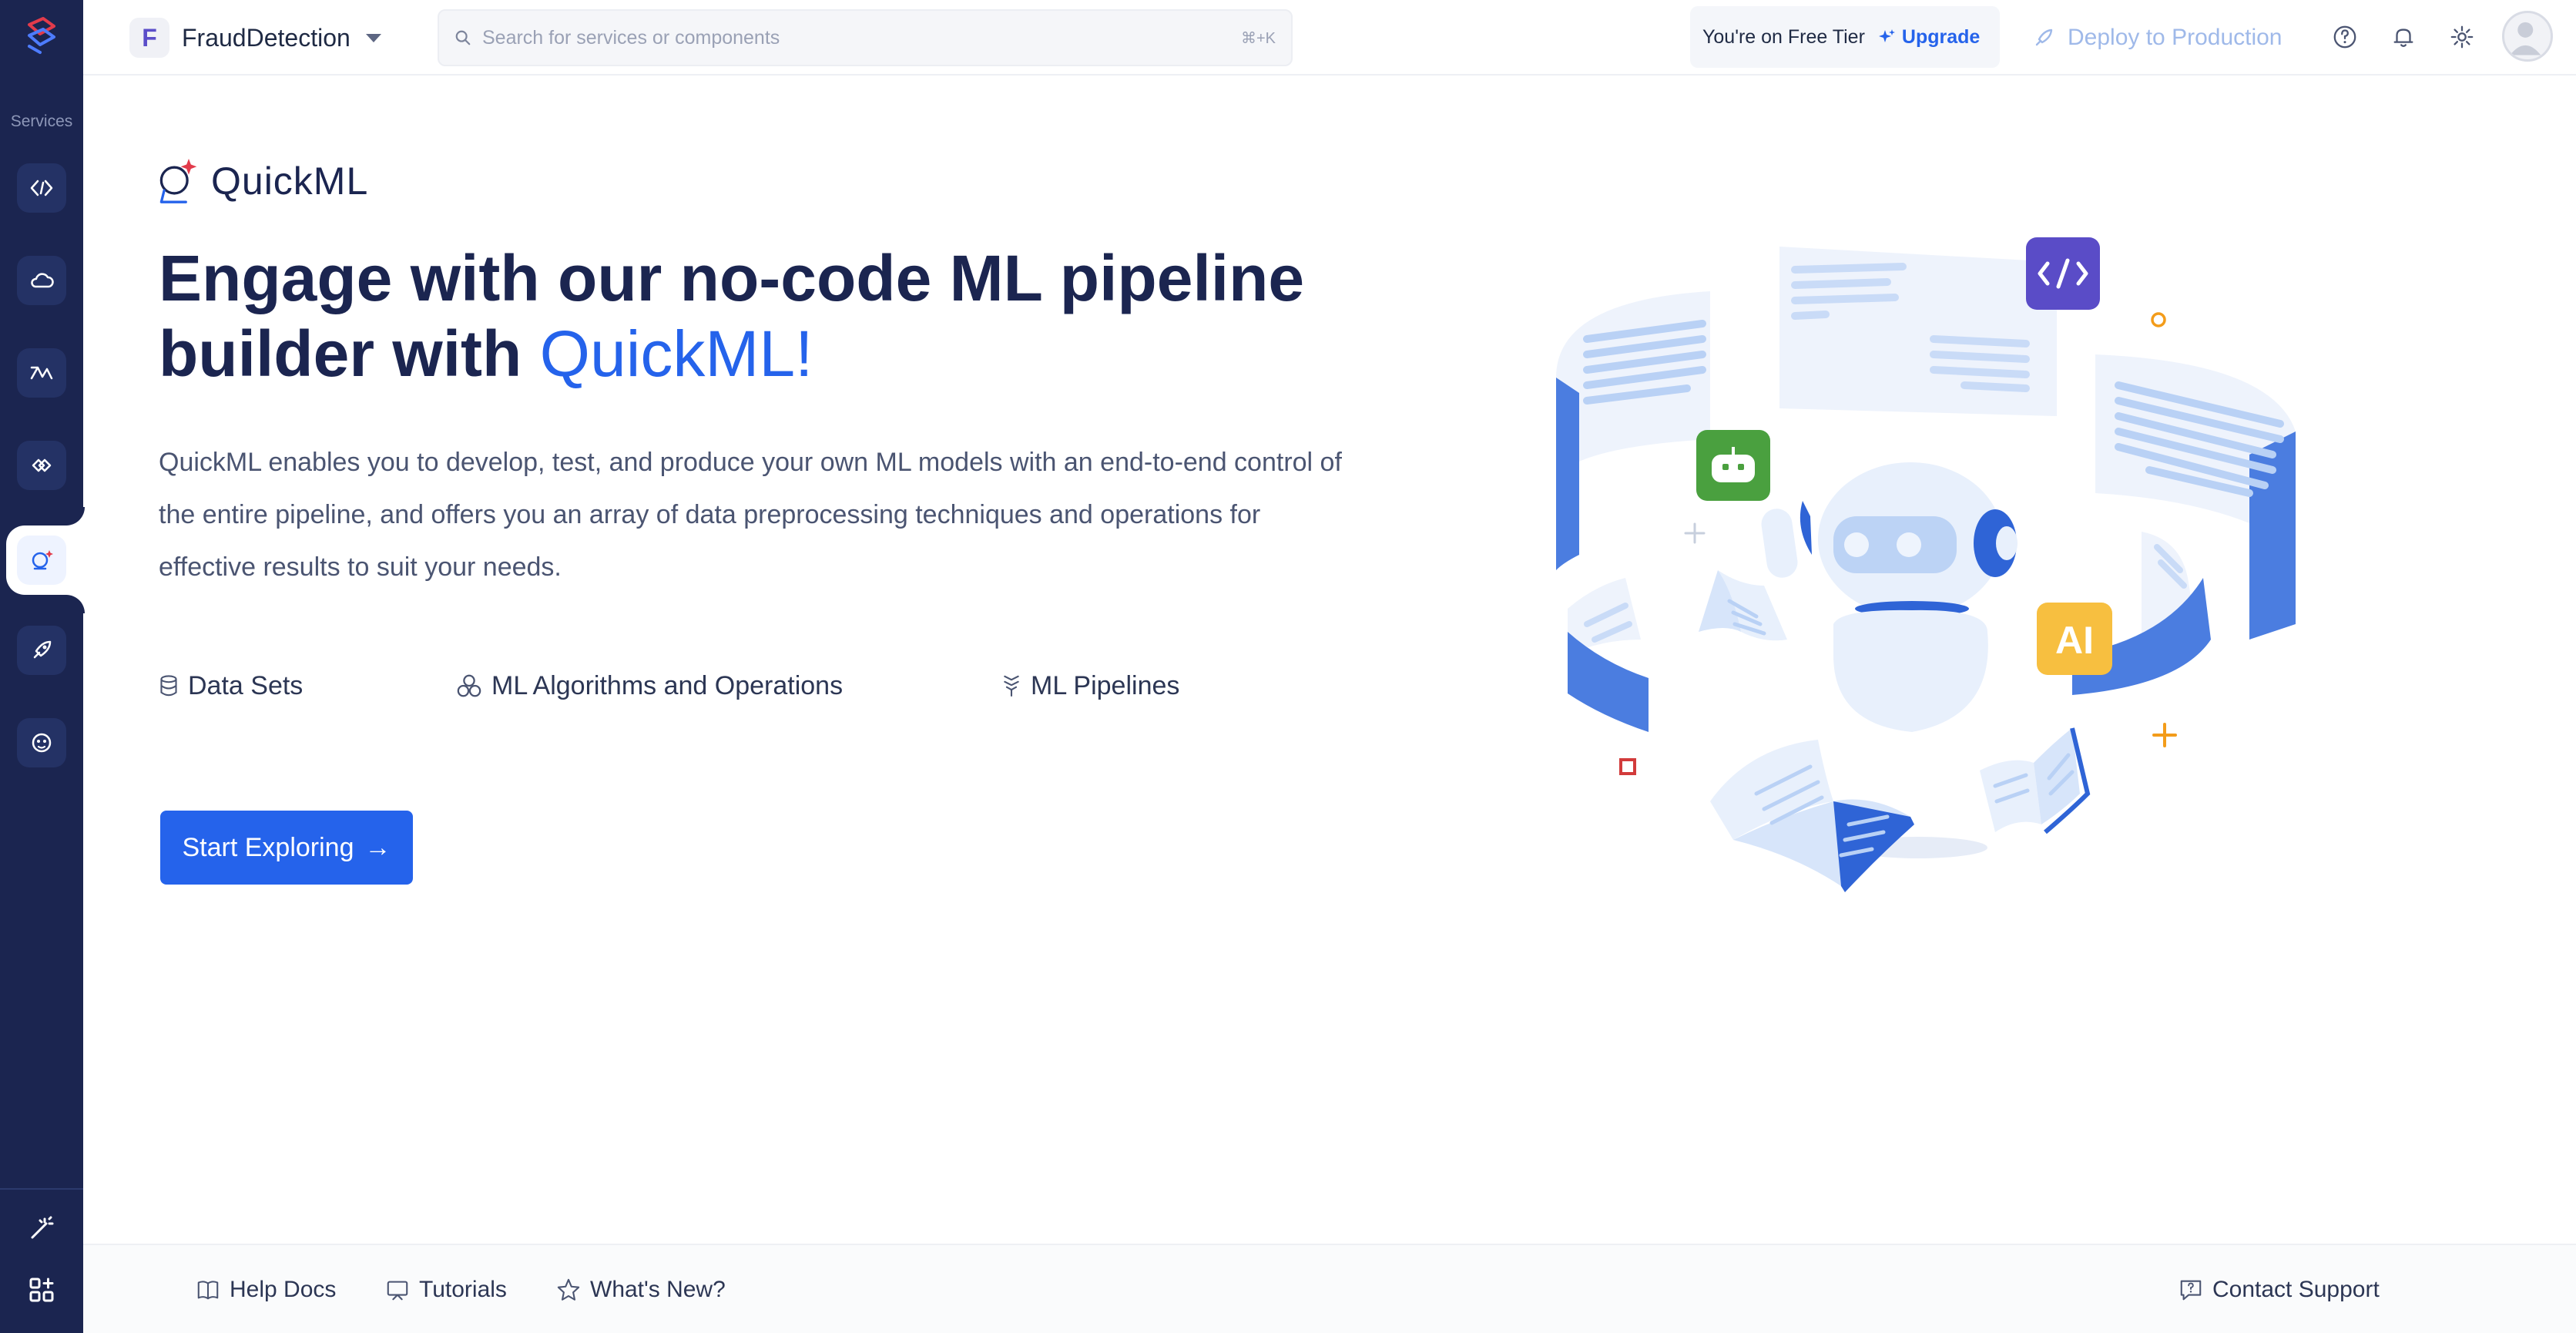 This screenshot has width=2576, height=1333. Describe the element at coordinates (41, 1189) in the screenshot. I see `sidebar-divider` at that location.